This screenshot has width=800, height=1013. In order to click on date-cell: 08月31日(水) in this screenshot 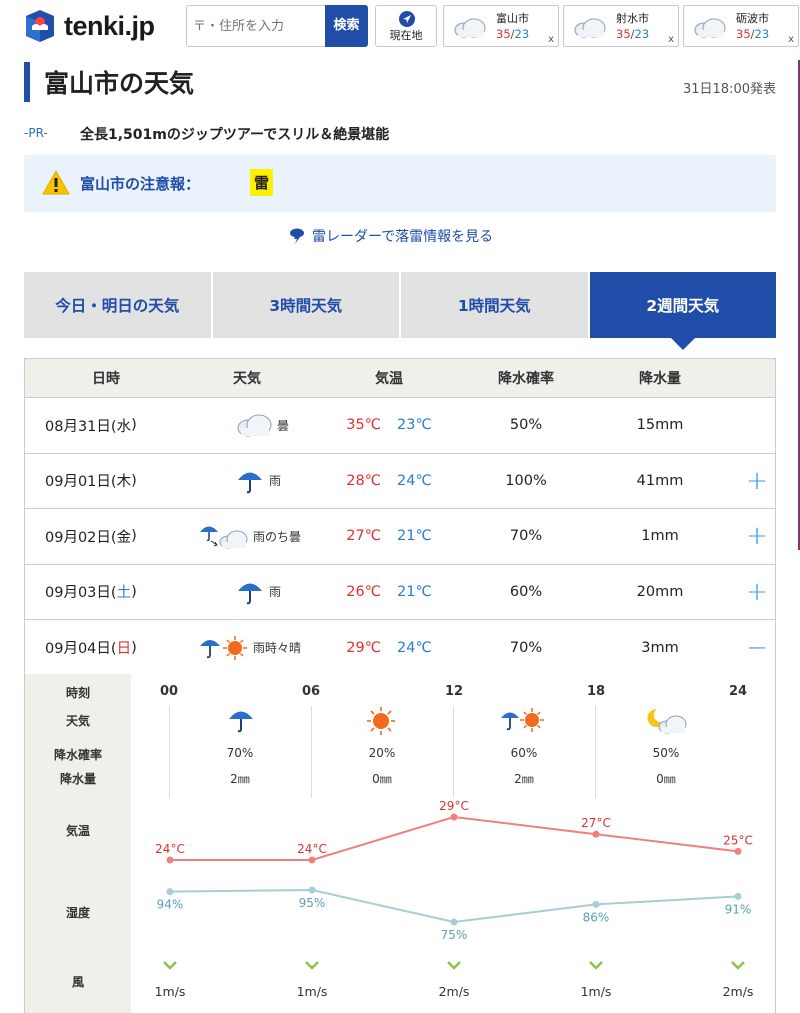, I will do `click(91, 426)`.